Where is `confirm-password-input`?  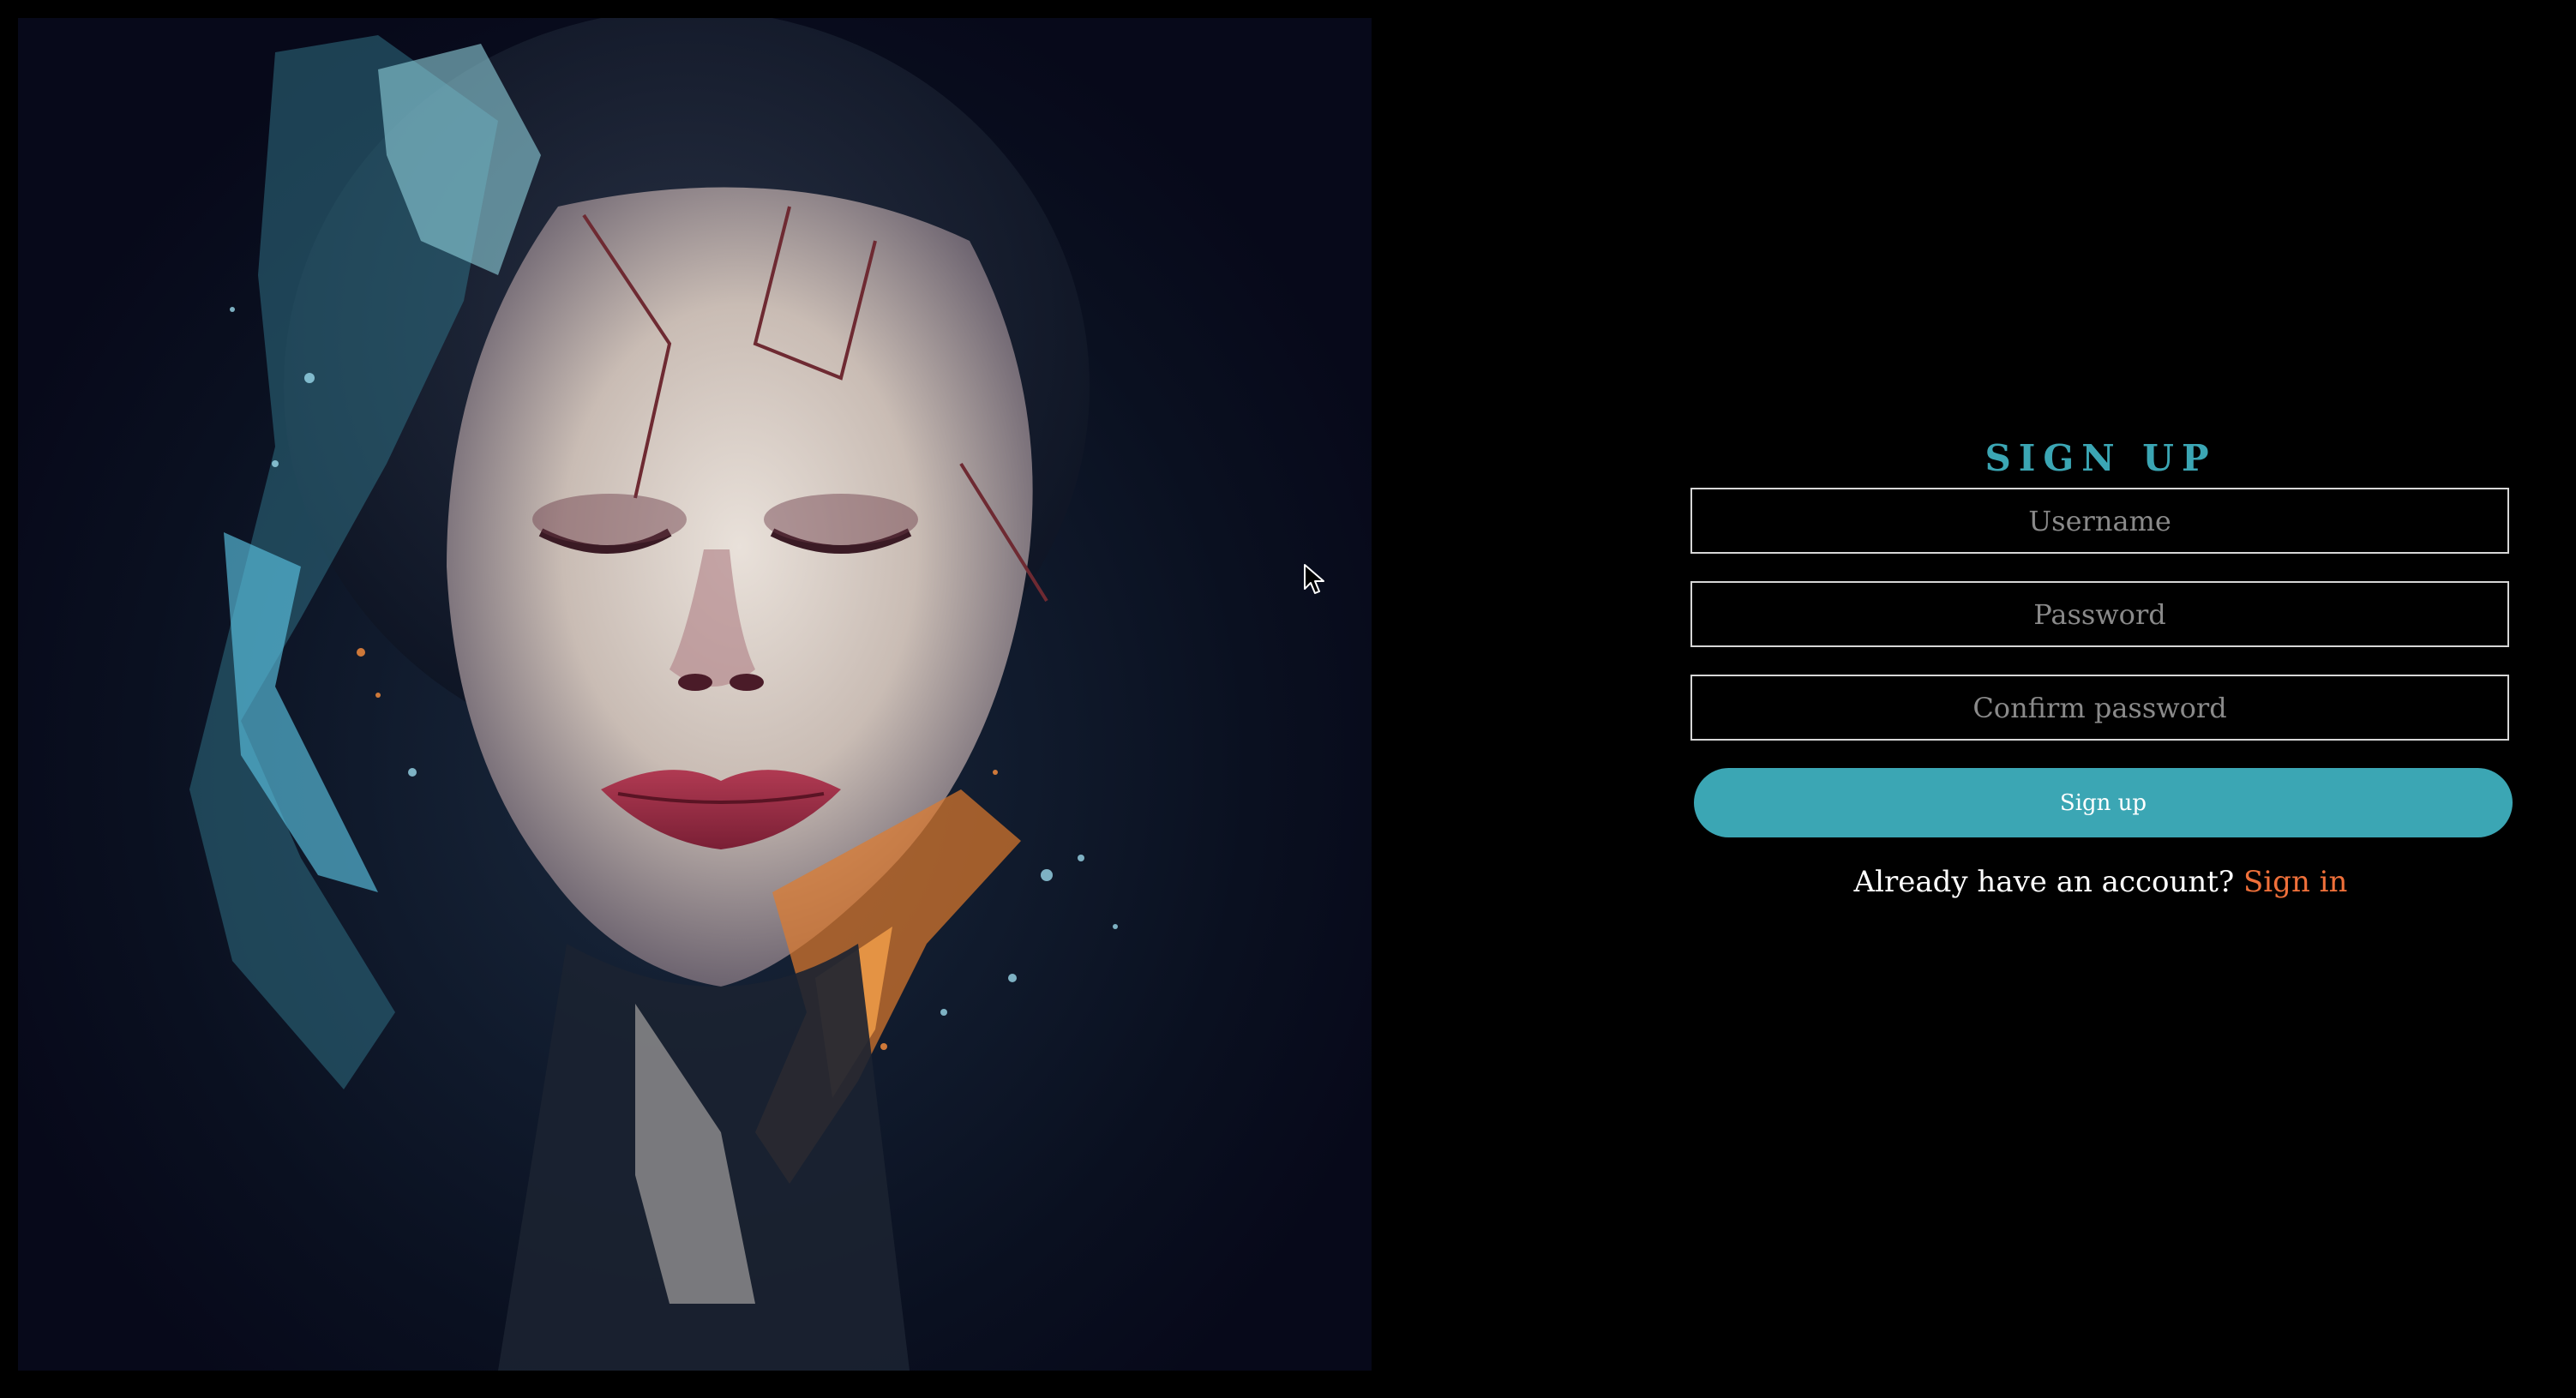 confirm-password-input is located at coordinates (2099, 708).